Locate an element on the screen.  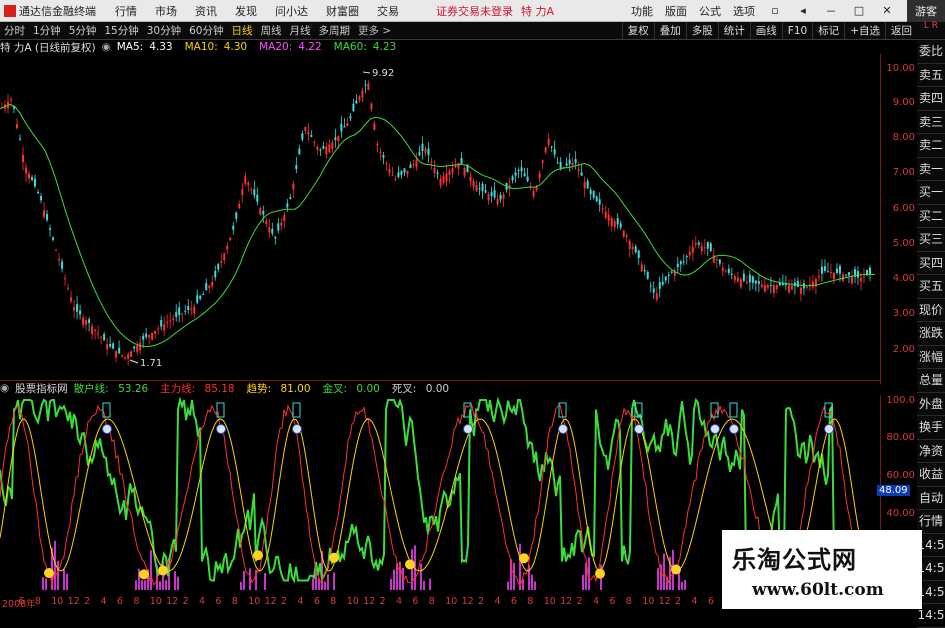
guest-button: 游客 is located at coordinates (926, 11).